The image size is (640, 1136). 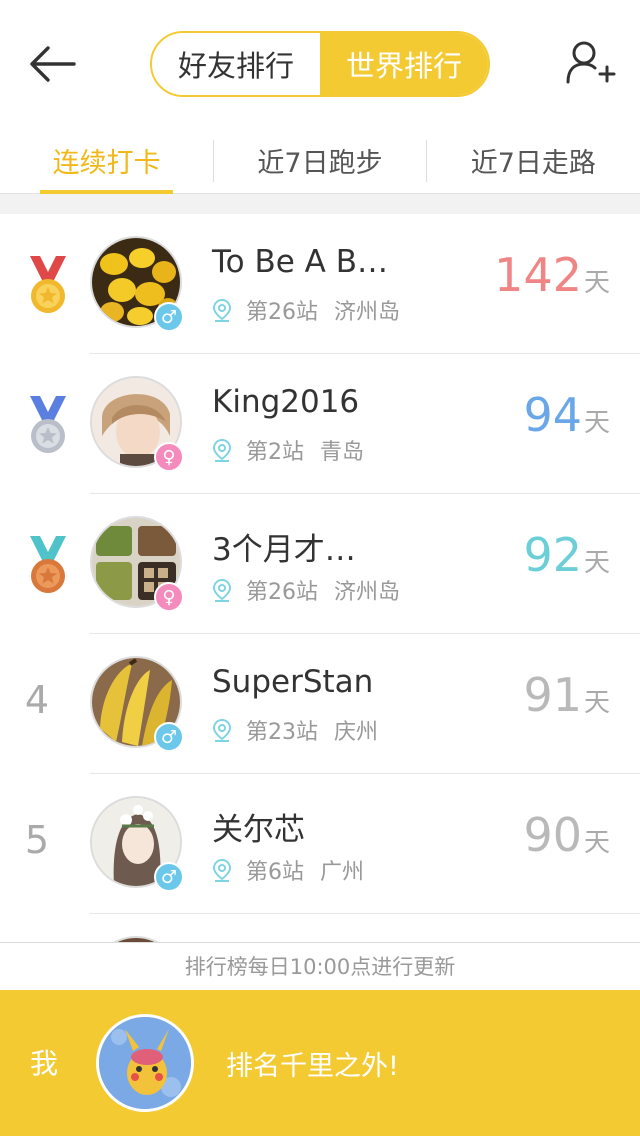 I want to click on ranking-row: ♀ 3个月才… 第26站 济州岛 92 天, so click(x=320, y=564).